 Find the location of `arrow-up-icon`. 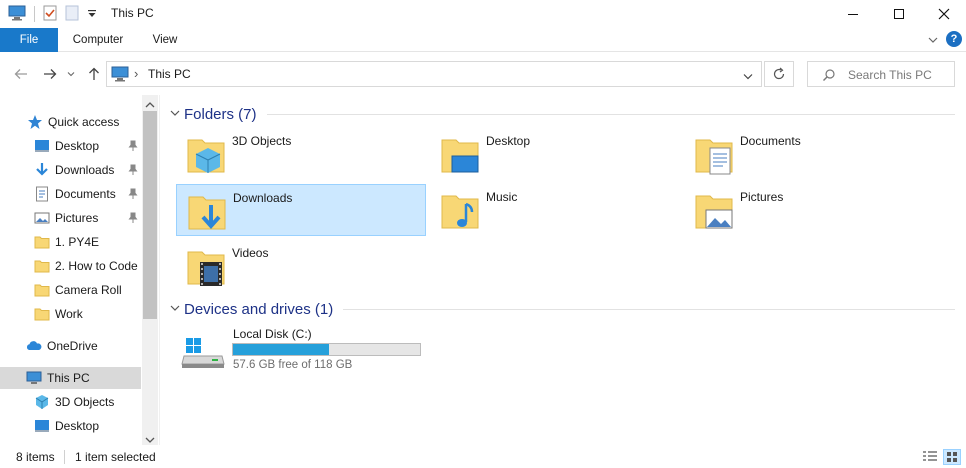

arrow-up-icon is located at coordinates (94, 73).